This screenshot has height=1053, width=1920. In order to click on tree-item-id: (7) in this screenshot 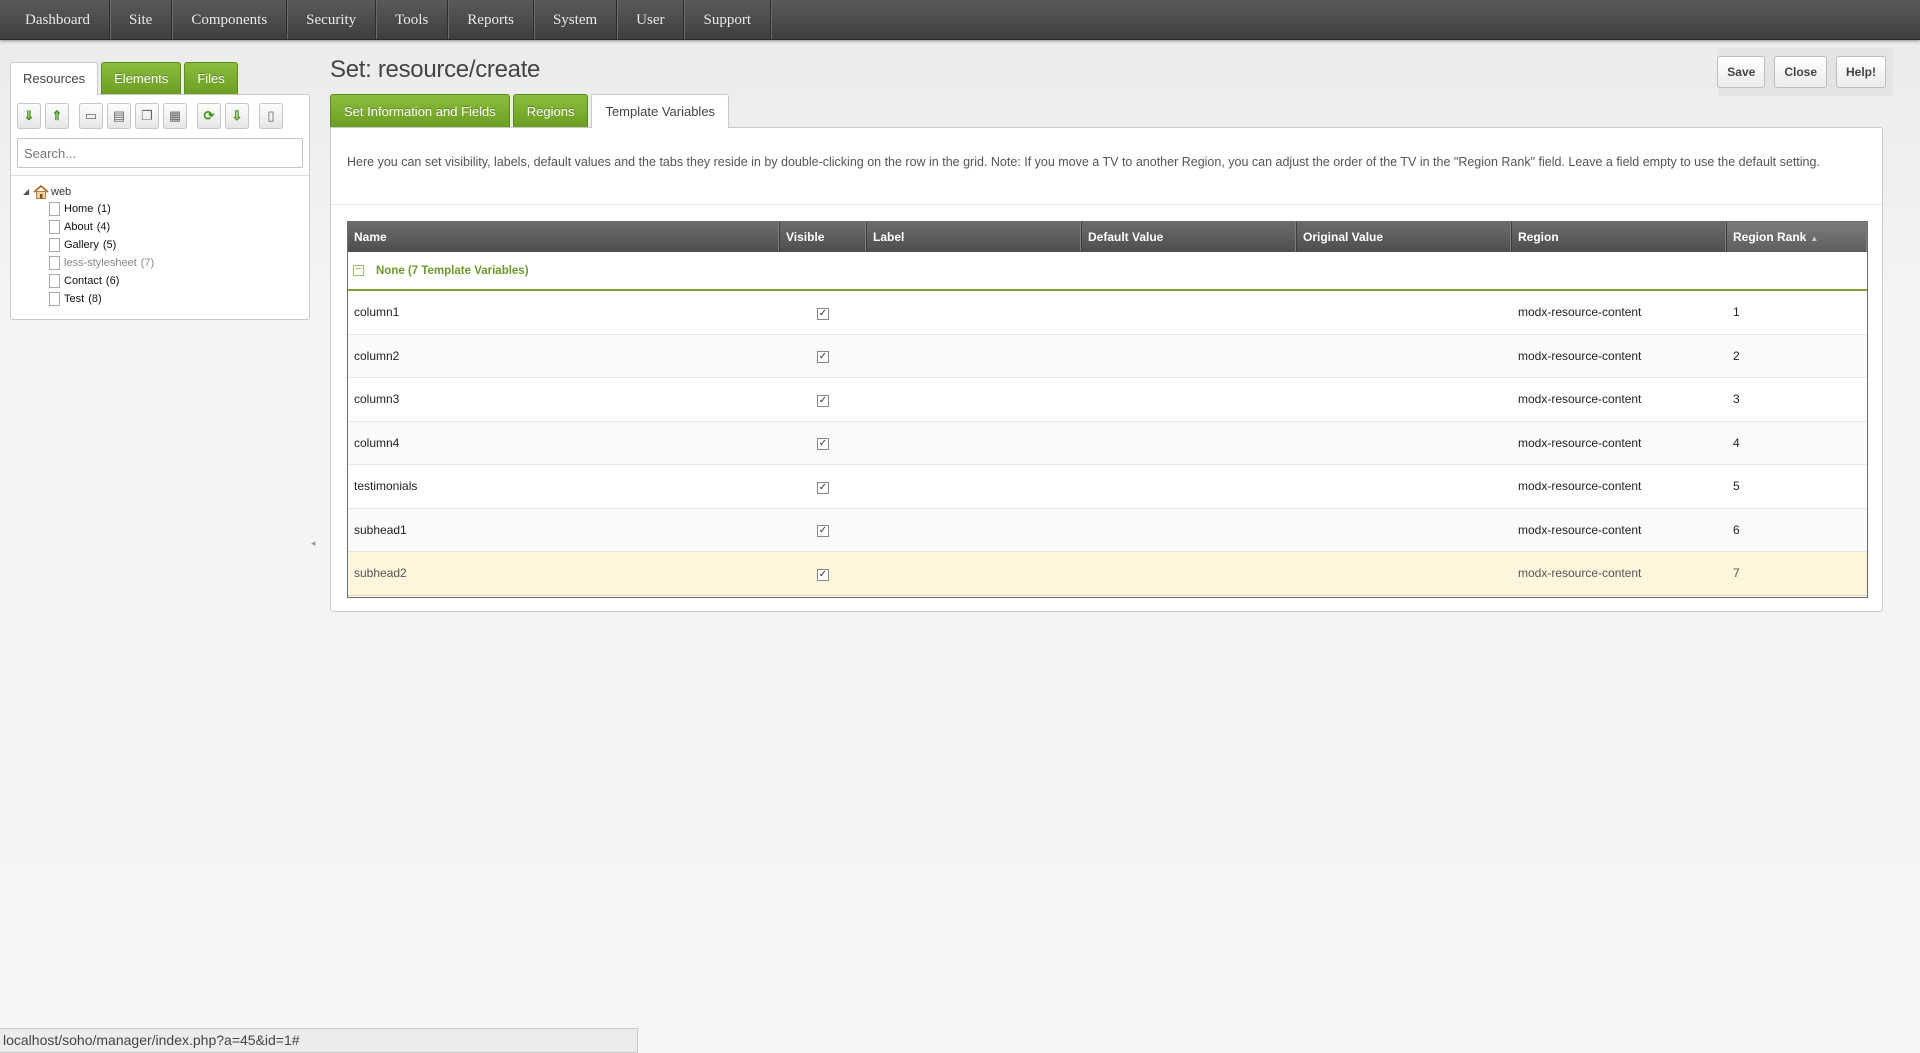, I will do `click(147, 263)`.